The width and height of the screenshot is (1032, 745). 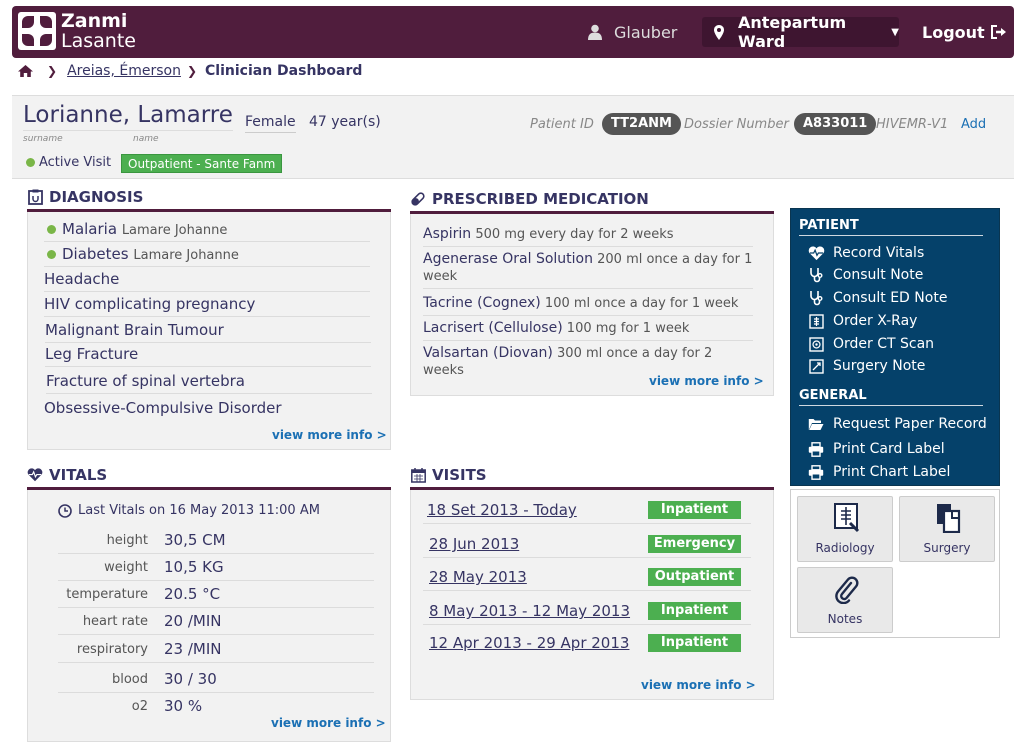 What do you see at coordinates (459, 475) in the screenshot?
I see `visits-title: VISITS` at bounding box center [459, 475].